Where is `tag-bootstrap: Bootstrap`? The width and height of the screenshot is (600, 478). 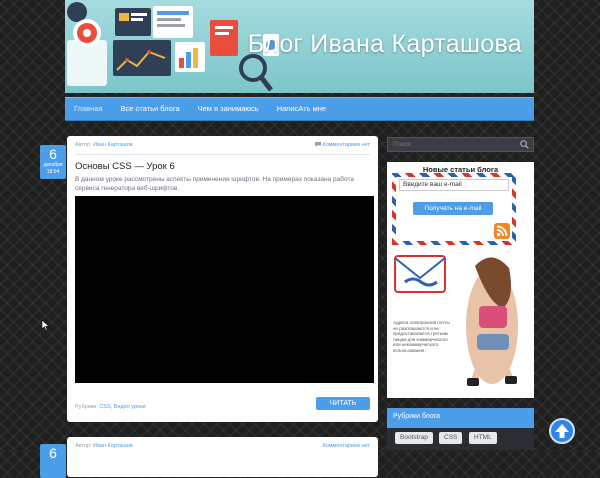 tag-bootstrap: Bootstrap is located at coordinates (414, 438).